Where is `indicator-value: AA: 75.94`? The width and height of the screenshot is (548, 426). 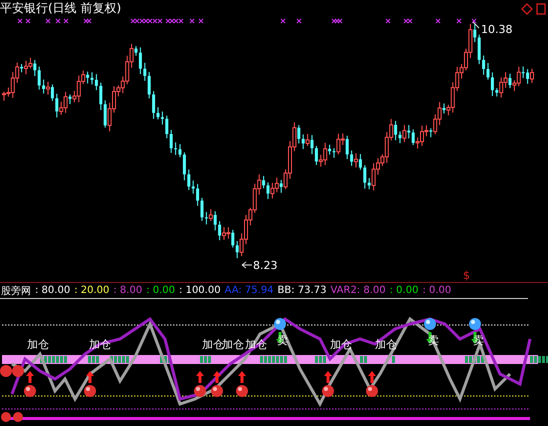
indicator-value: AA: 75.94 is located at coordinates (249, 290).